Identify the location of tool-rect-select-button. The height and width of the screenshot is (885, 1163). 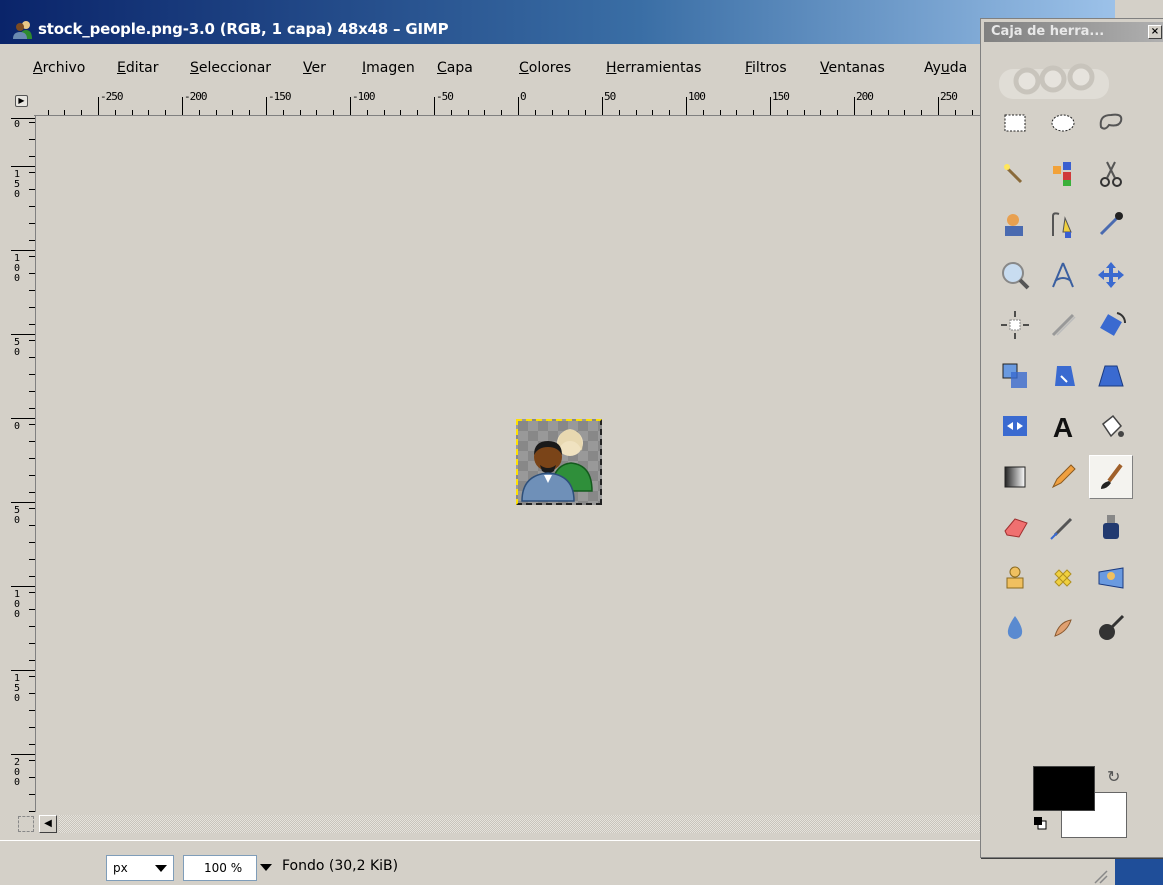
(1015, 123).